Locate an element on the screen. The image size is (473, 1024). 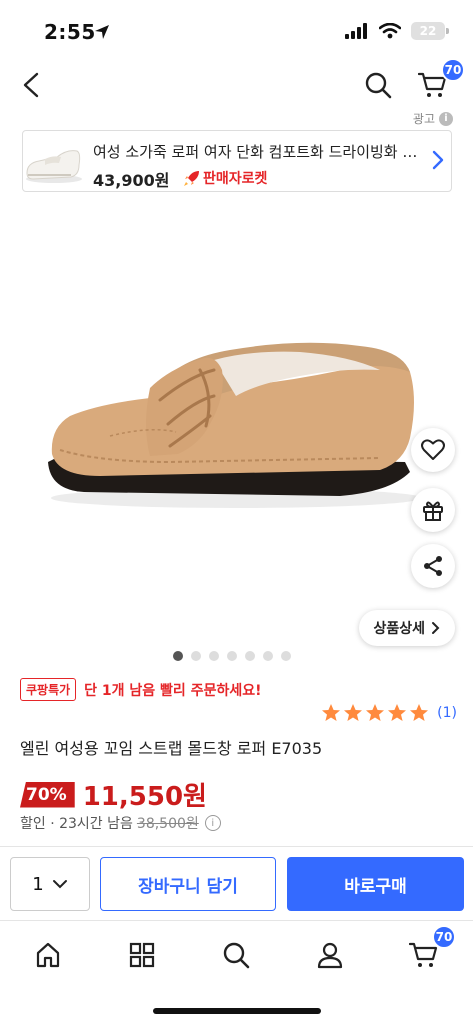
product-detail-button: 상품상세 is located at coordinates (407, 628).